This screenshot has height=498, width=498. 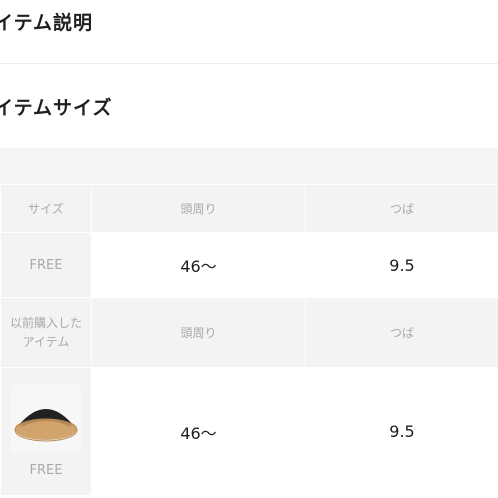 What do you see at coordinates (47, 23) in the screenshot?
I see `item-description-title: イテム説明` at bounding box center [47, 23].